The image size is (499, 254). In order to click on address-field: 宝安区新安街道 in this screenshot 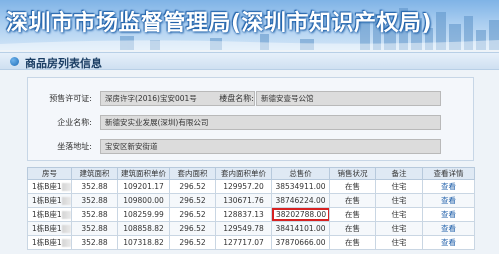, I will do `click(270, 146)`.